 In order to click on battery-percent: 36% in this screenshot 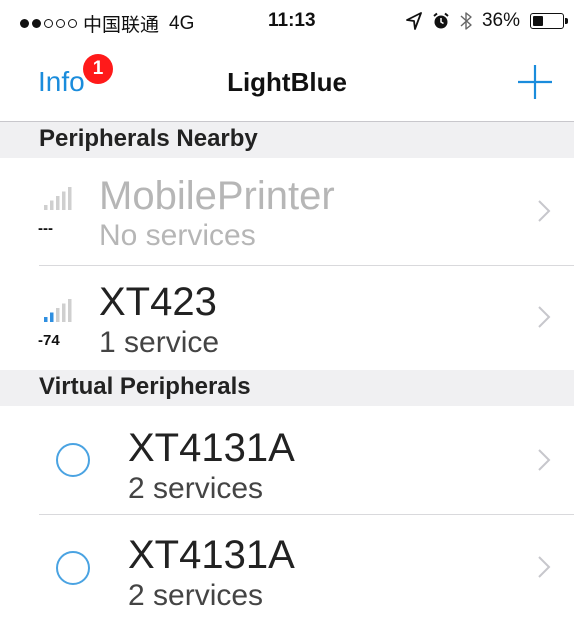, I will do `click(500, 20)`.